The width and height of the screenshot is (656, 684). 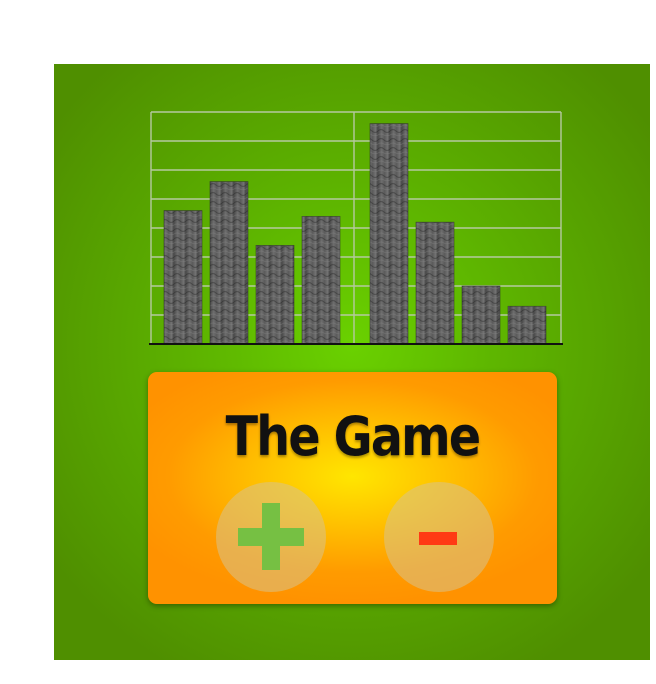 What do you see at coordinates (353, 436) in the screenshot?
I see `game-title: The Game` at bounding box center [353, 436].